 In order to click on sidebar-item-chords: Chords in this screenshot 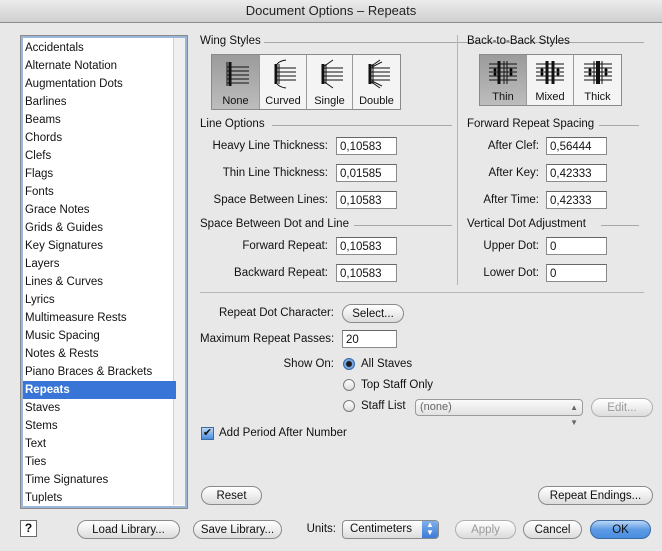, I will do `click(99, 138)`.